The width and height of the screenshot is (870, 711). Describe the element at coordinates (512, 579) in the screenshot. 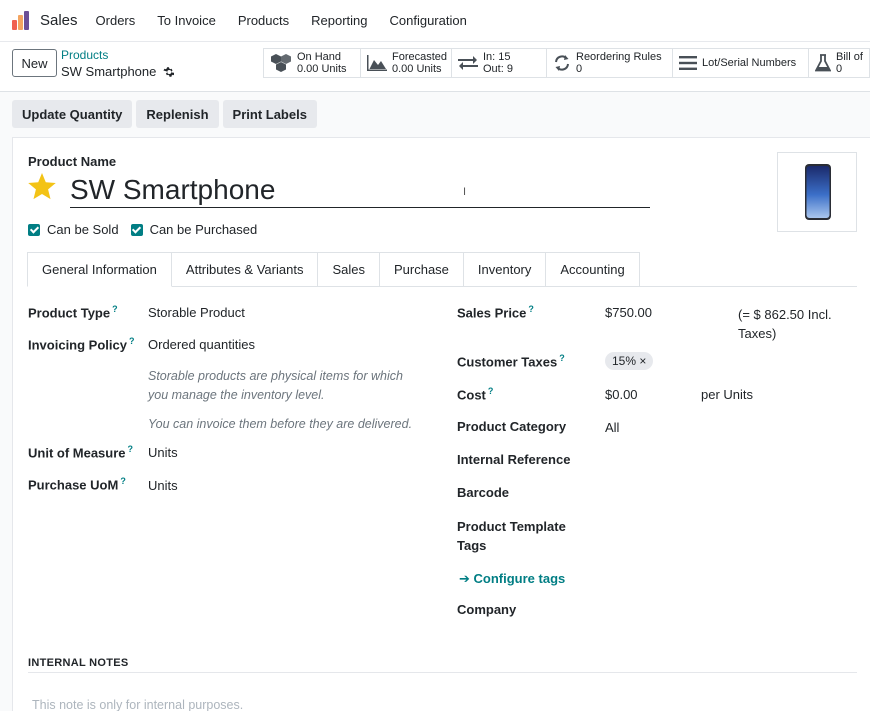

I see `configure-tags-link: ➔ Configure tags` at that location.